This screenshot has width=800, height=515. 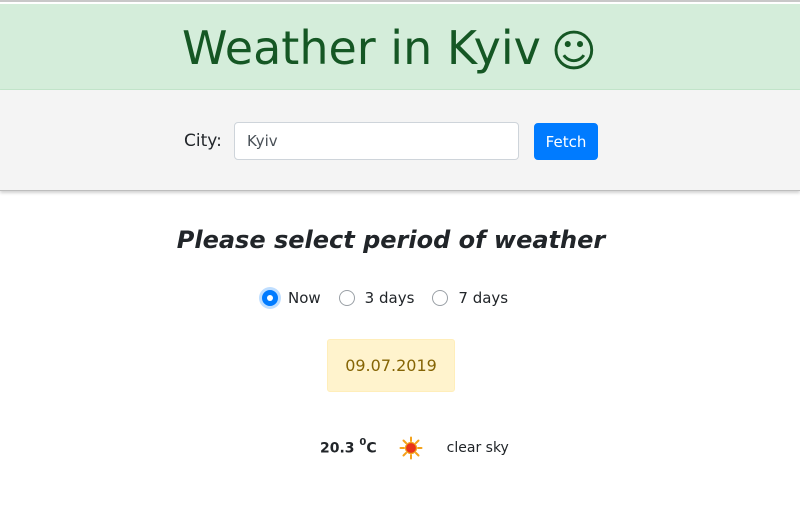 What do you see at coordinates (376, 141) in the screenshot?
I see `city-input` at bounding box center [376, 141].